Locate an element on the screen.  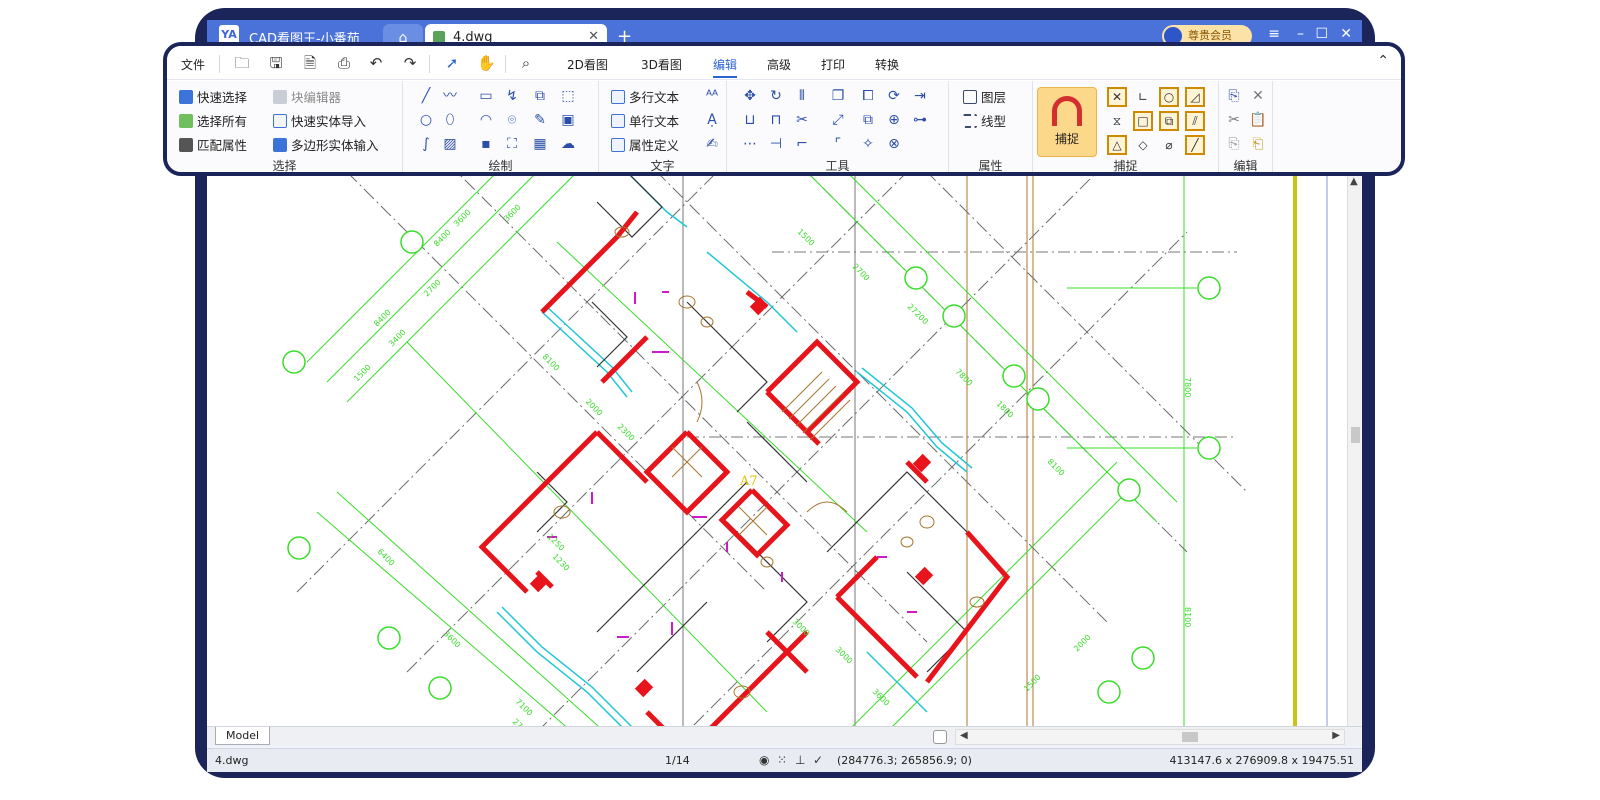
select-all-button: 选择所有 is located at coordinates (213, 120).